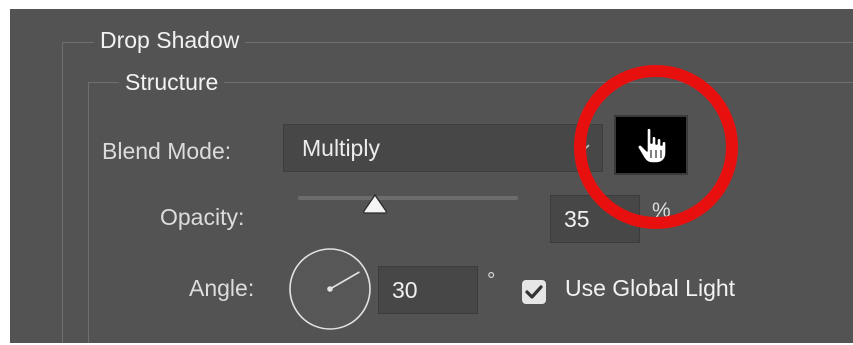 Image resolution: width=853 pixels, height=345 pixels. I want to click on use-global-light-checkbox, so click(534, 292).